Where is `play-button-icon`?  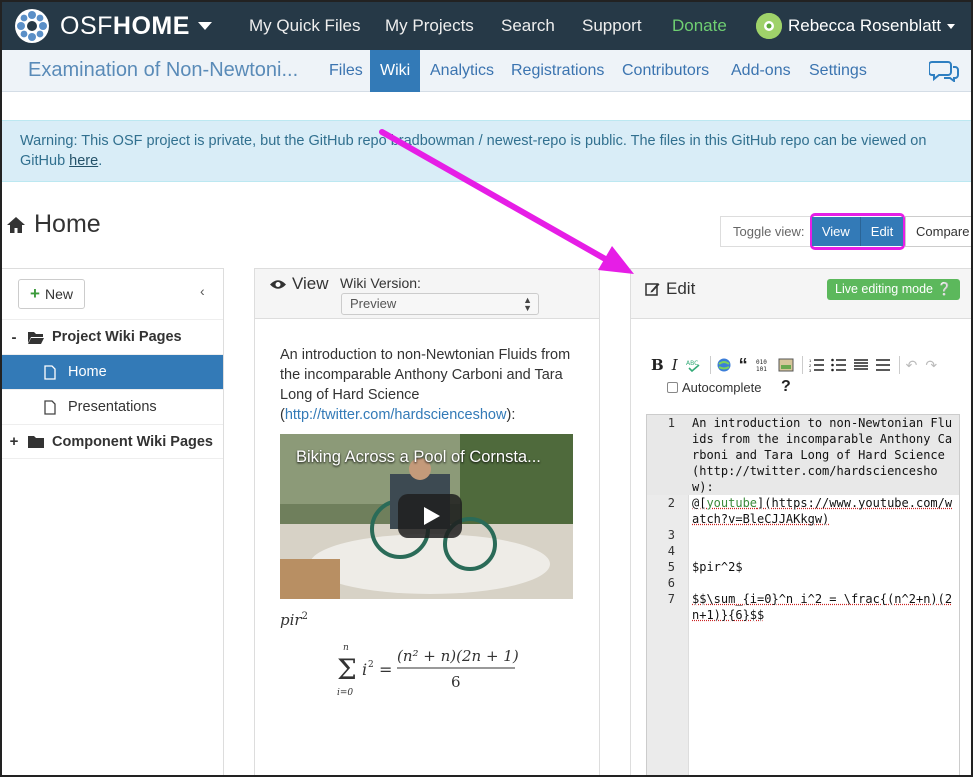 play-button-icon is located at coordinates (430, 516).